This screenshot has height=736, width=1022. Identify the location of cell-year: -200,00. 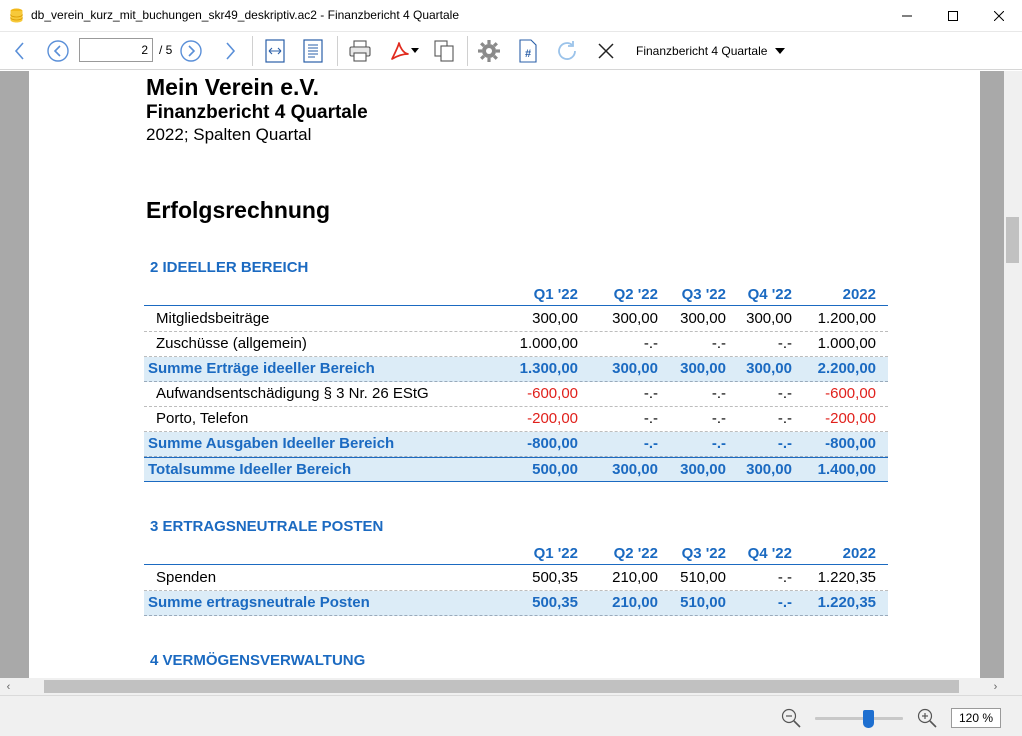
(850, 418).